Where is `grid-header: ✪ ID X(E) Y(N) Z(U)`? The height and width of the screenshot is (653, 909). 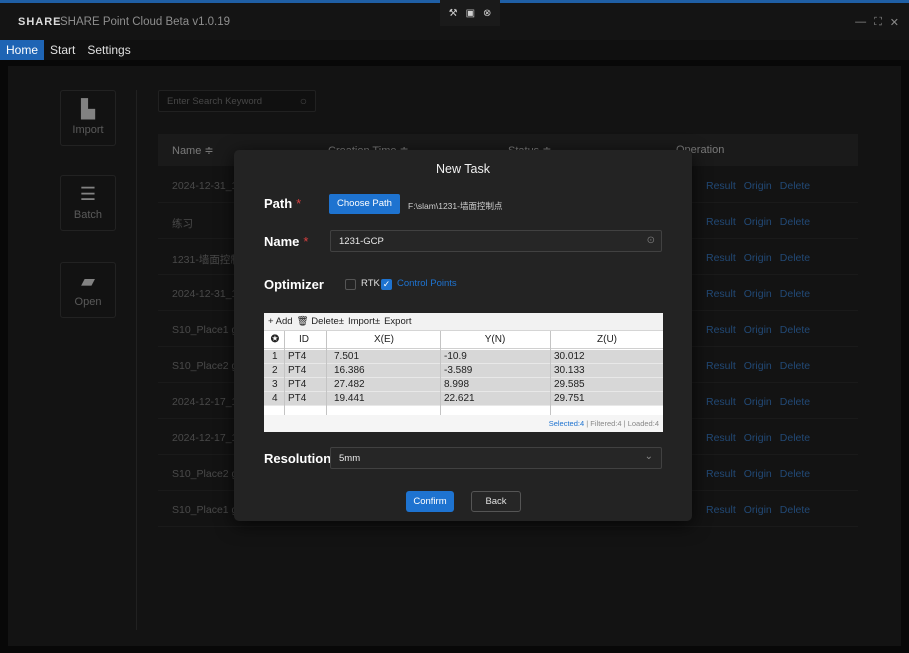 grid-header: ✪ ID X(E) Y(N) Z(U) is located at coordinates (463, 340).